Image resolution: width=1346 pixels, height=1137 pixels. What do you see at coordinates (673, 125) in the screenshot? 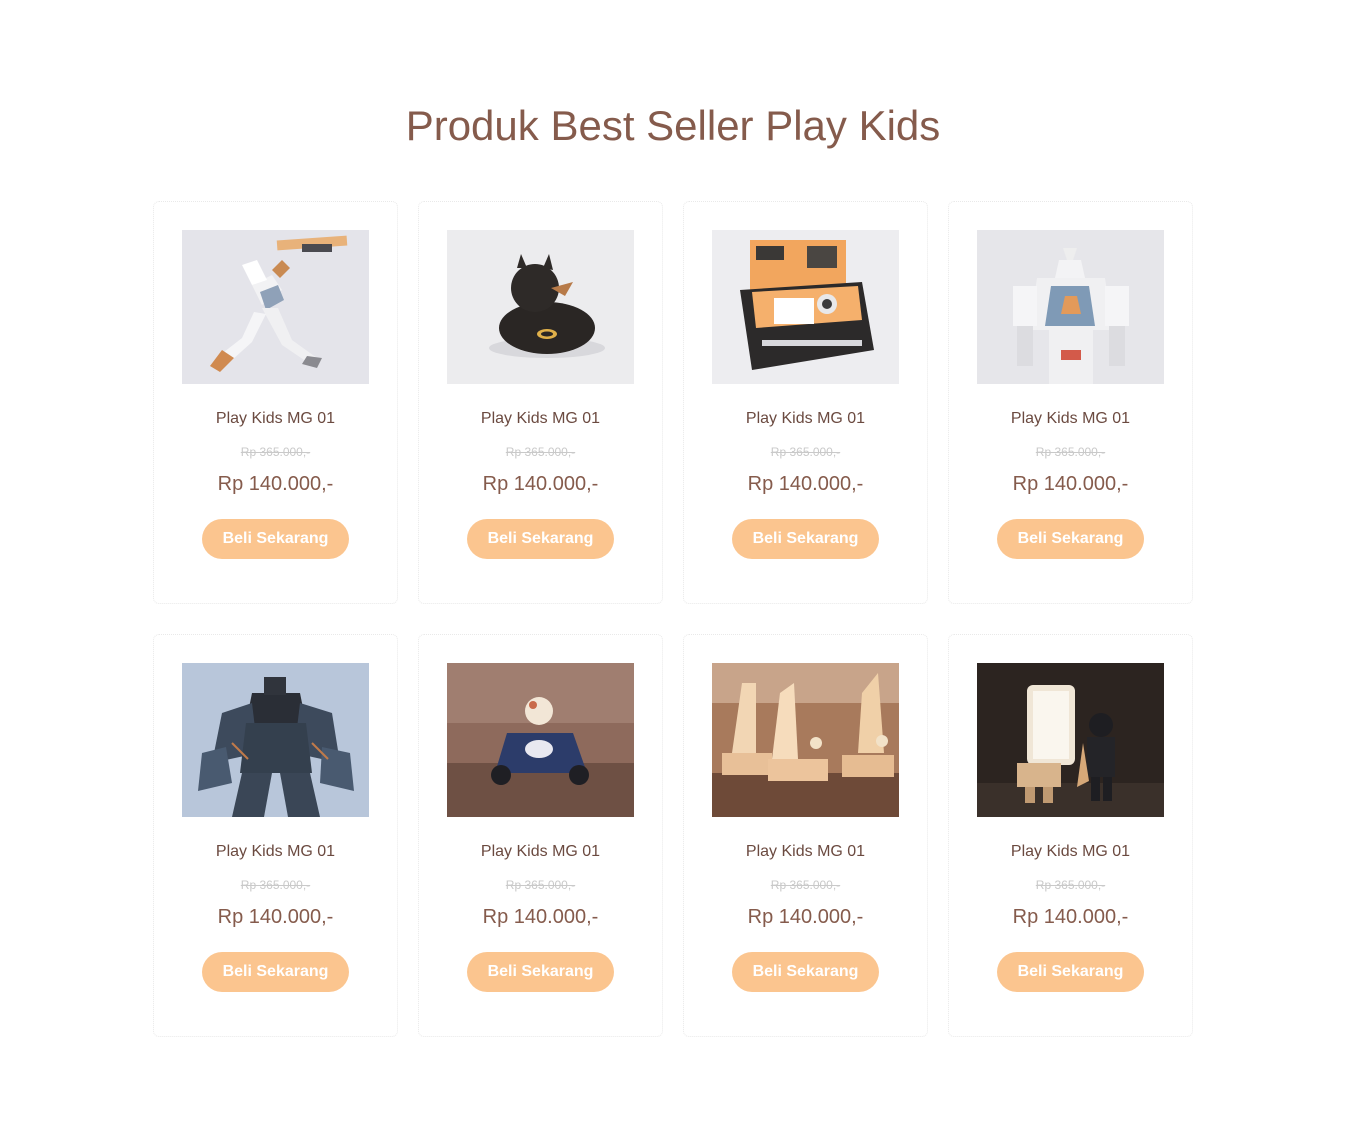
I see `section-title: Produk Best Seller Play Kids` at bounding box center [673, 125].